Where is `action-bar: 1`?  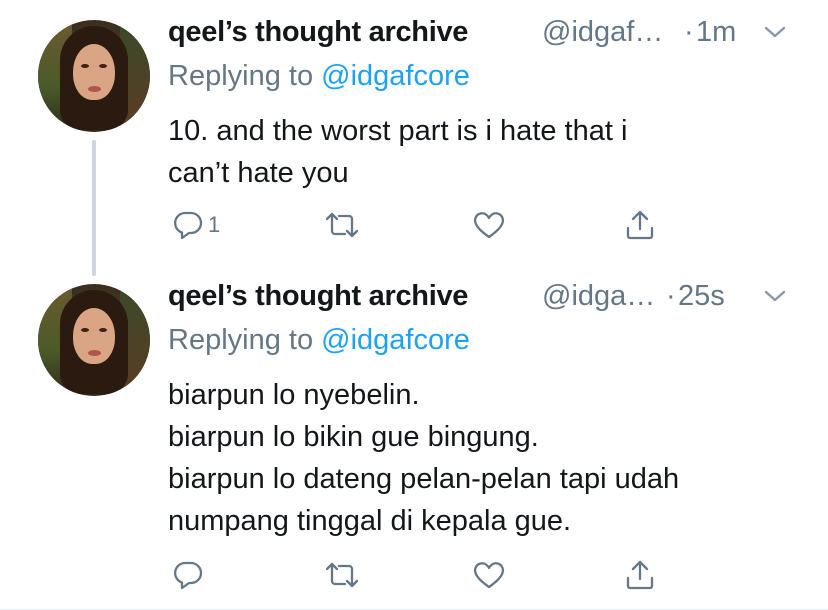
action-bar: 1 is located at coordinates (428, 228).